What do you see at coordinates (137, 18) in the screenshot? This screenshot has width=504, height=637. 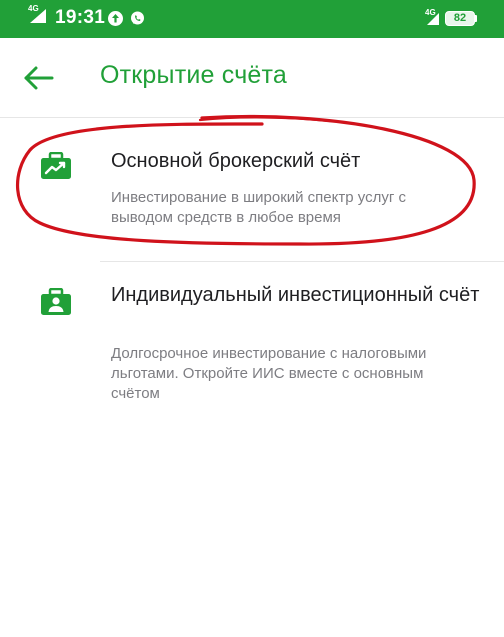 I see `viber-icon` at bounding box center [137, 18].